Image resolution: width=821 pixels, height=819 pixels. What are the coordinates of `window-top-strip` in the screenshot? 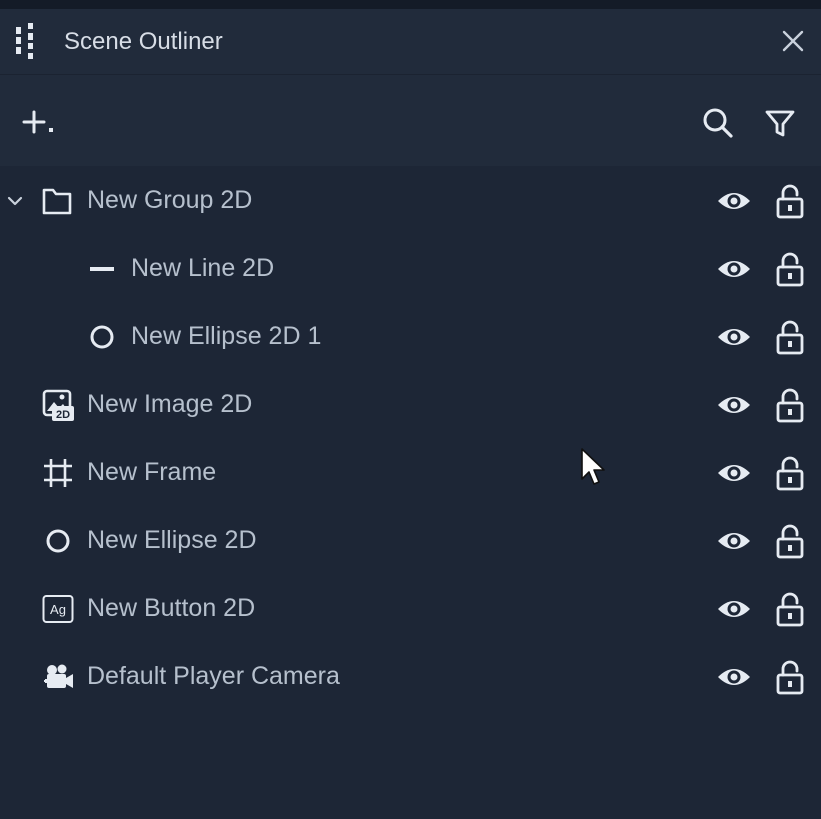 It's located at (410, 4).